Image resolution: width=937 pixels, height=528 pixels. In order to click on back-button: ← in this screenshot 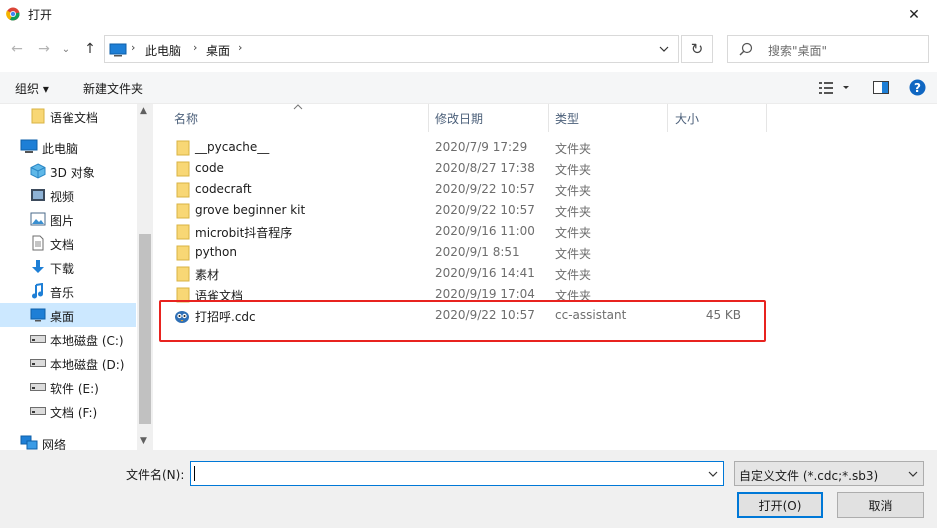, I will do `click(17, 49)`.